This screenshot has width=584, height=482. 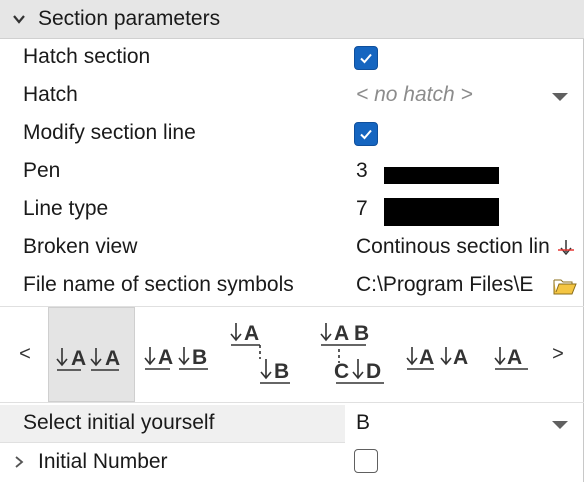 What do you see at coordinates (158, 284) in the screenshot?
I see `section-symbols-label: File name of section symbols` at bounding box center [158, 284].